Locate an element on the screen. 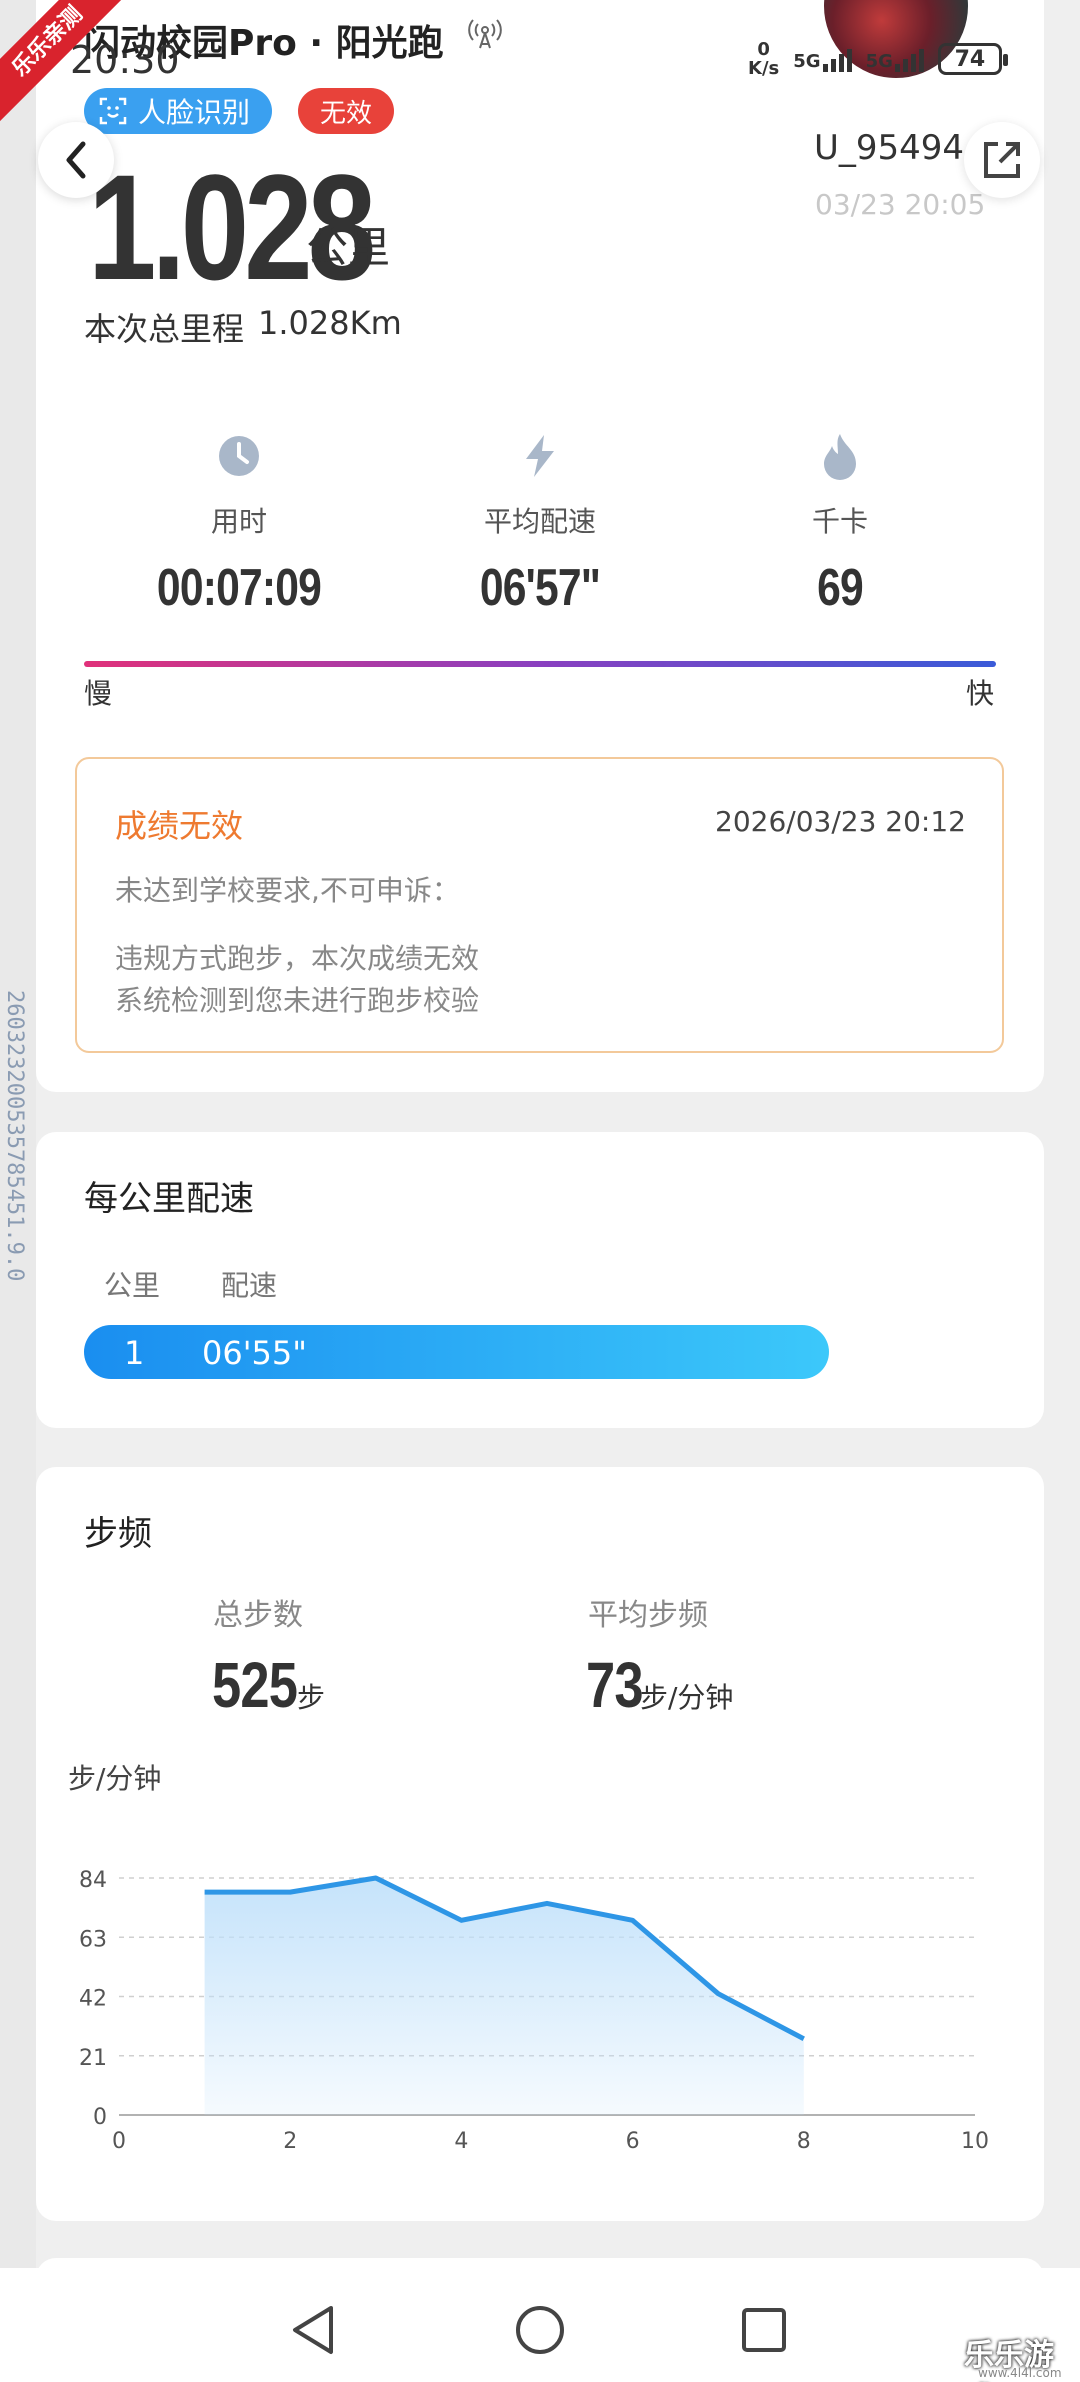 Image resolution: width=1080 pixels, height=2382 pixels. avg-cadence-value: 73 is located at coordinates (615, 1685).